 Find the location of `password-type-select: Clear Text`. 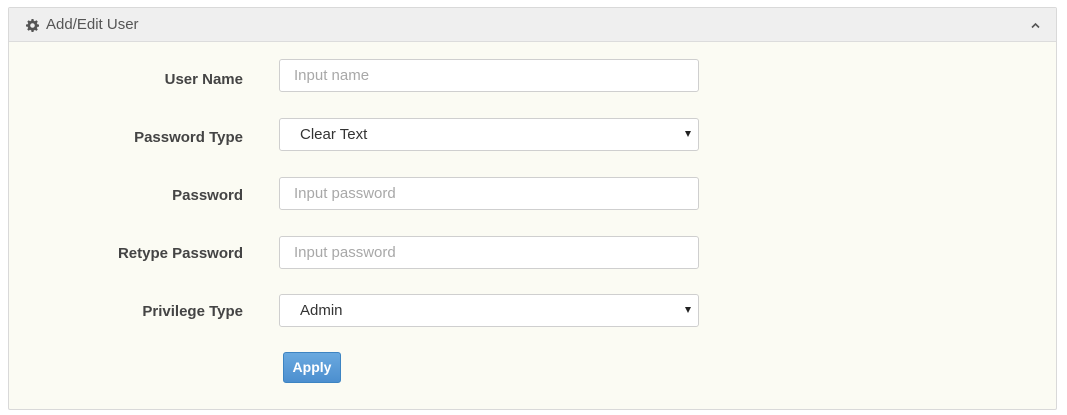

password-type-select: Clear Text is located at coordinates (489, 134).